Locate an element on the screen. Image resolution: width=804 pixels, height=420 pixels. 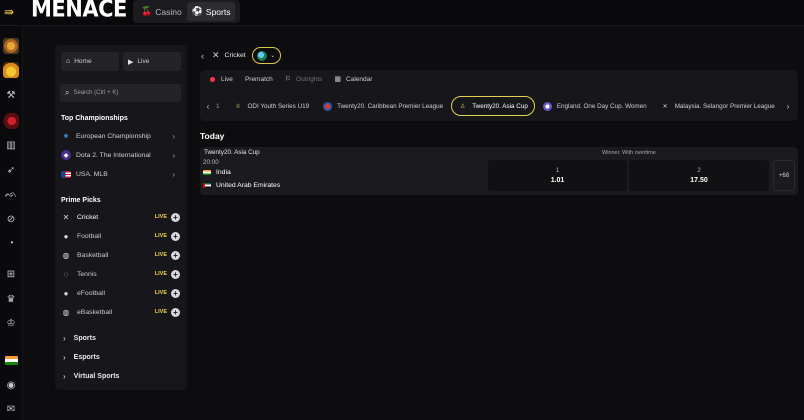
support-icon: ◉ is located at coordinates (11, 385).